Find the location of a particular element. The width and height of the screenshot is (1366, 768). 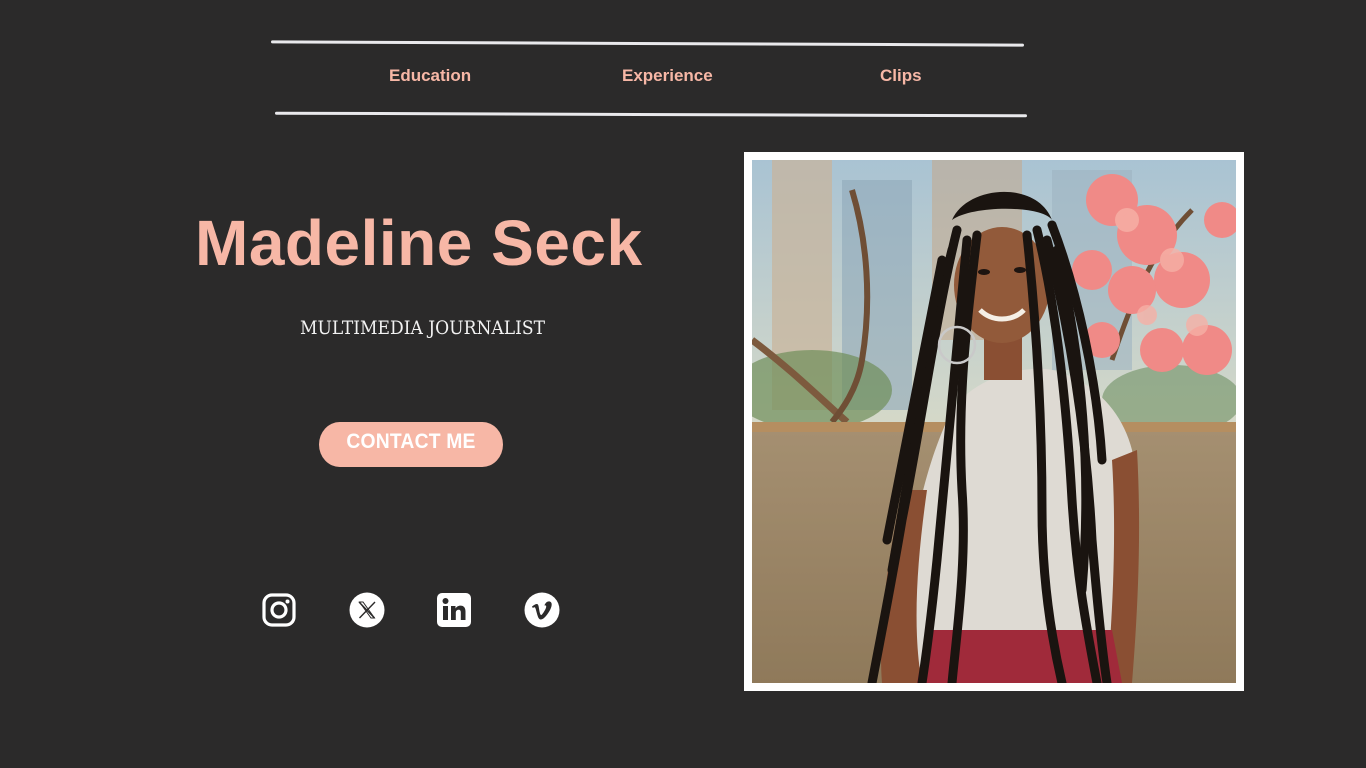

nav-divider-bottom is located at coordinates (651, 114).